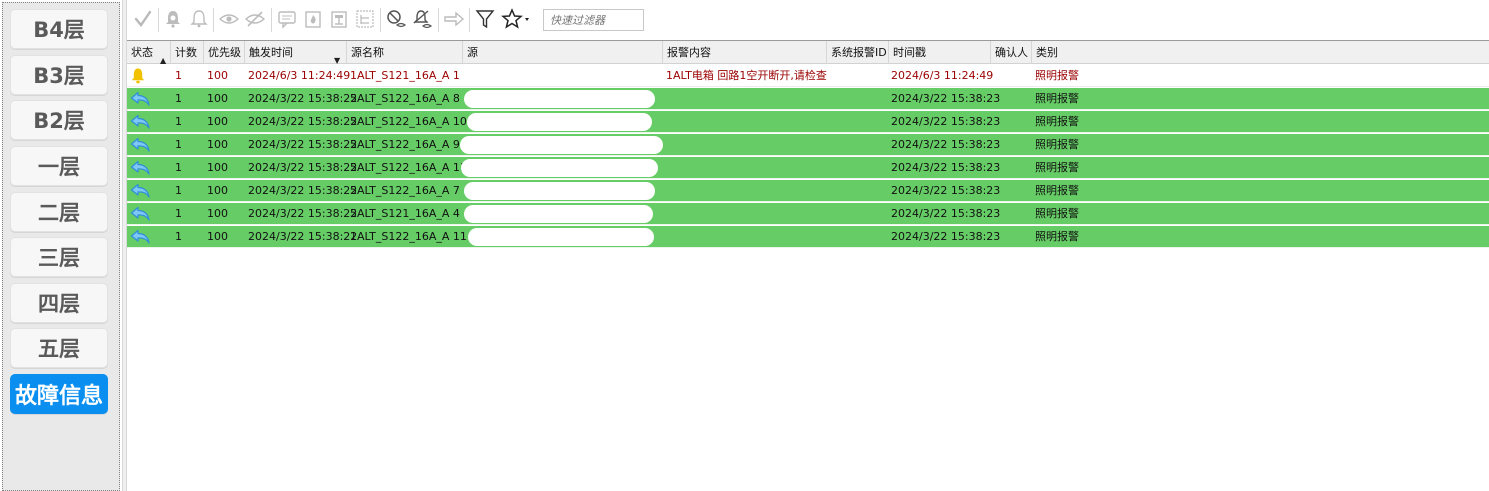  What do you see at coordinates (59, 75) in the screenshot?
I see `floor-button-b3: B3层` at bounding box center [59, 75].